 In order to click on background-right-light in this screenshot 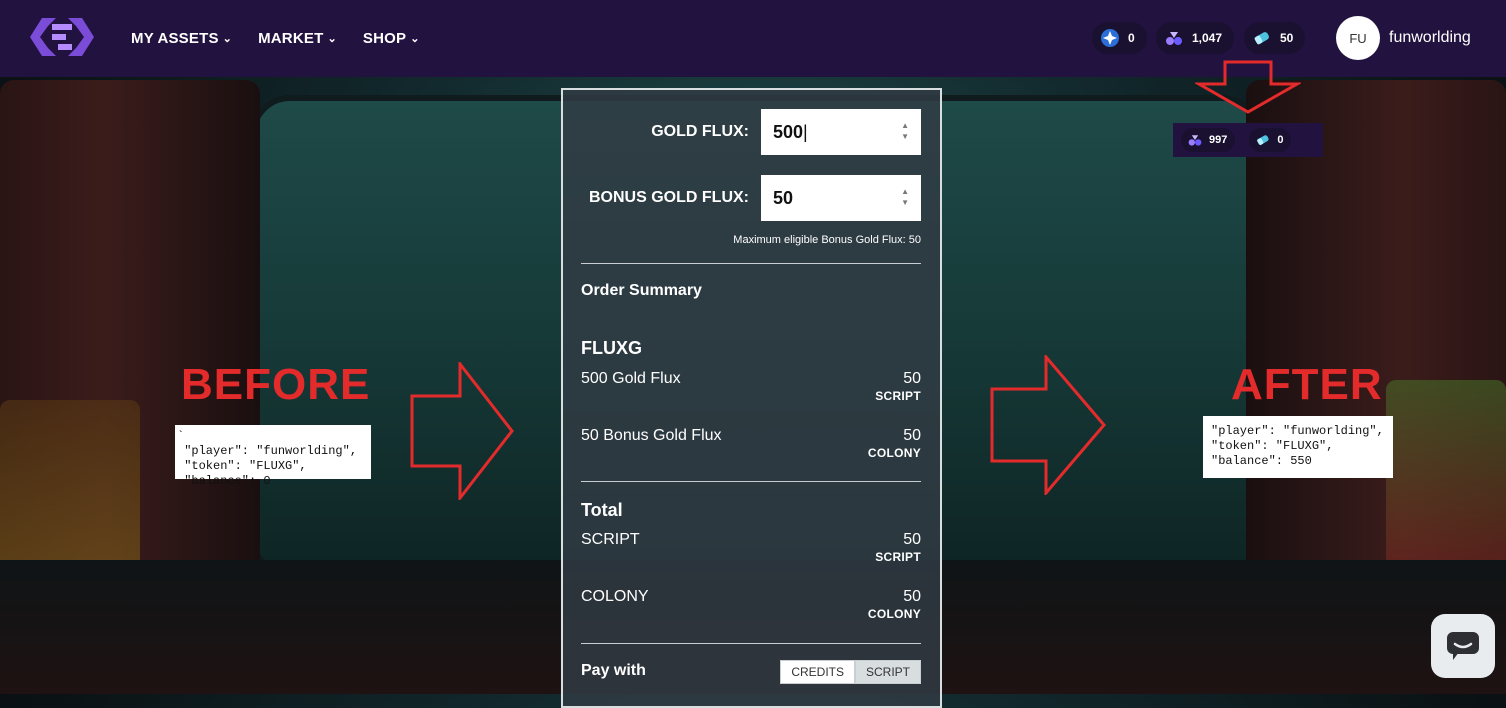, I will do `click(1446, 485)`.